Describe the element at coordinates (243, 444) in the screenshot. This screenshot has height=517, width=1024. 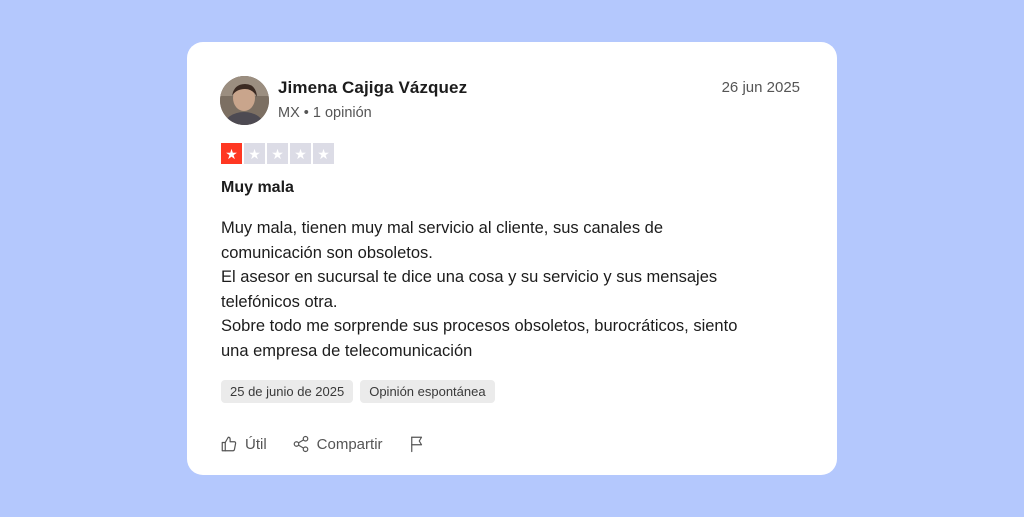
I see `useful-button: Útil` at that location.